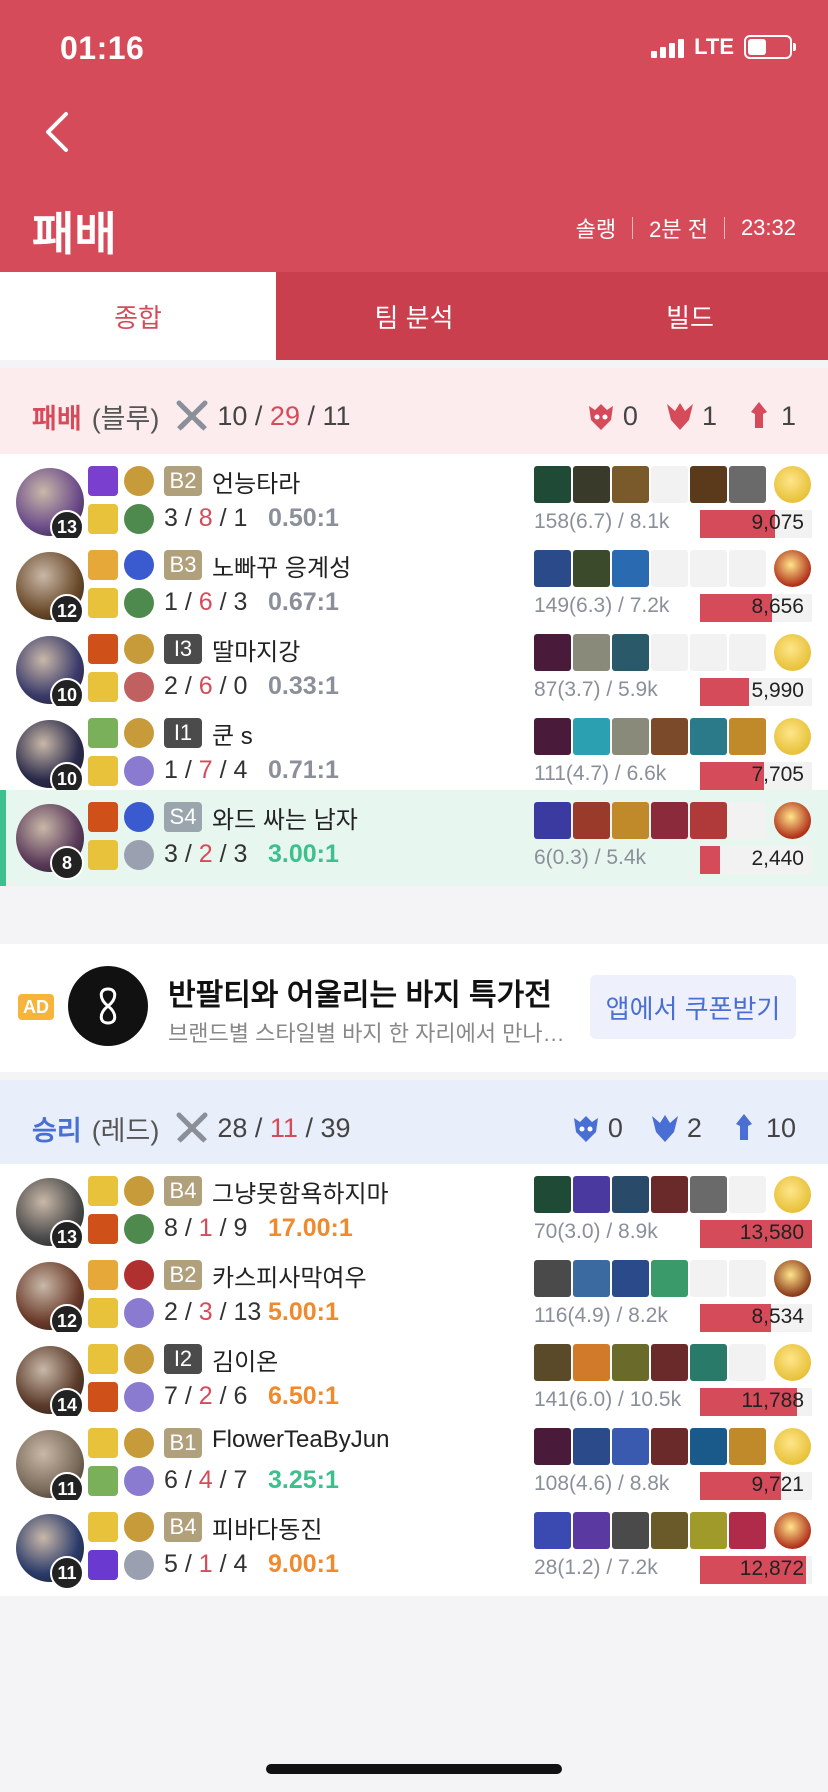 This screenshot has height=1792, width=828. Describe the element at coordinates (414, 316) in the screenshot. I see `tab-team-analysis: 팀 분석` at that location.